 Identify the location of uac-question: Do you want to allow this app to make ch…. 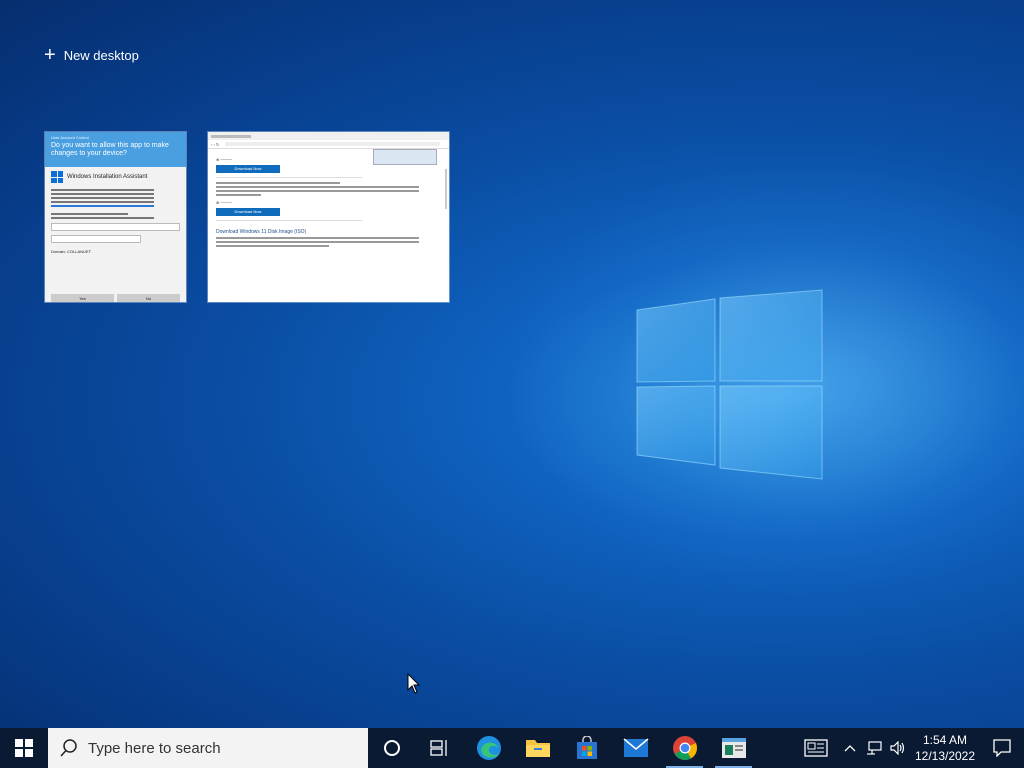
(110, 149).